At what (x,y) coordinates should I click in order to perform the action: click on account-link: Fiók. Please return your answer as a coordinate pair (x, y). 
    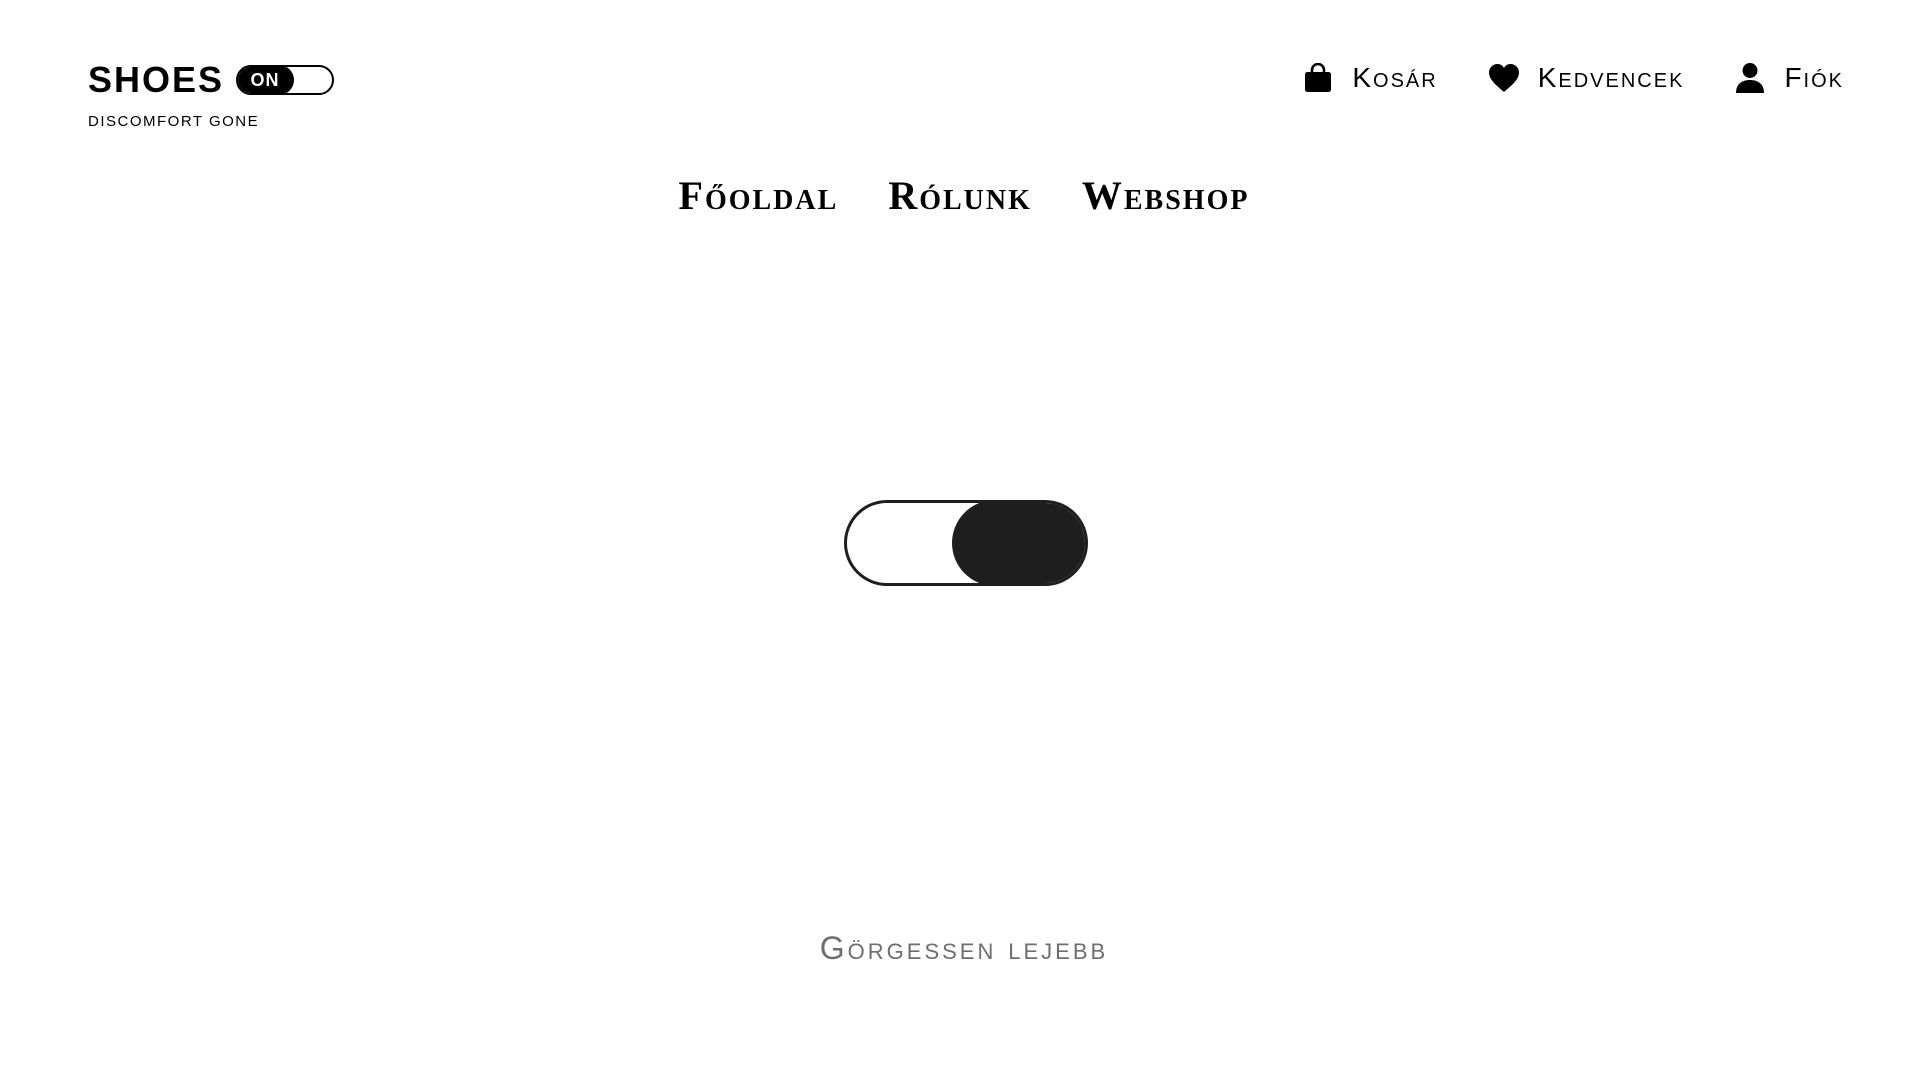
    Looking at the image, I should click on (1789, 78).